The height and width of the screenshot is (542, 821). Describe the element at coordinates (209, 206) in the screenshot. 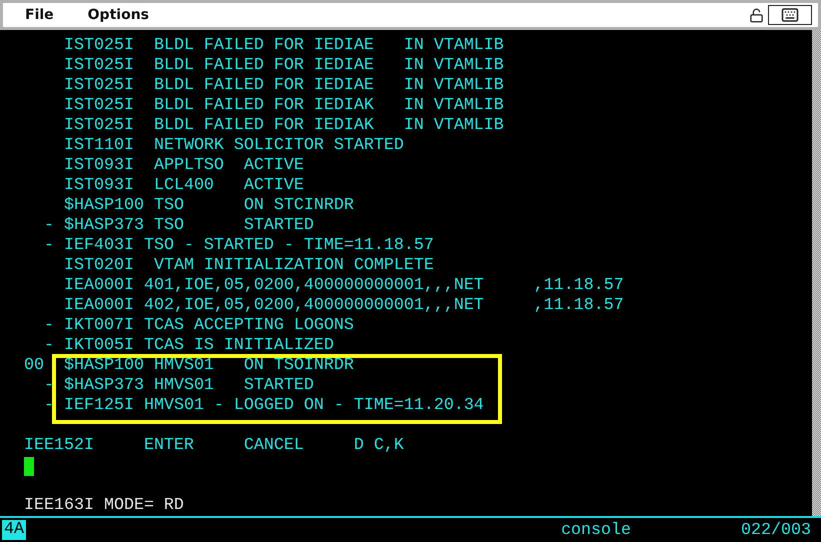

I see `console-message: $HASP100 TSO ON STCINRDR` at that location.